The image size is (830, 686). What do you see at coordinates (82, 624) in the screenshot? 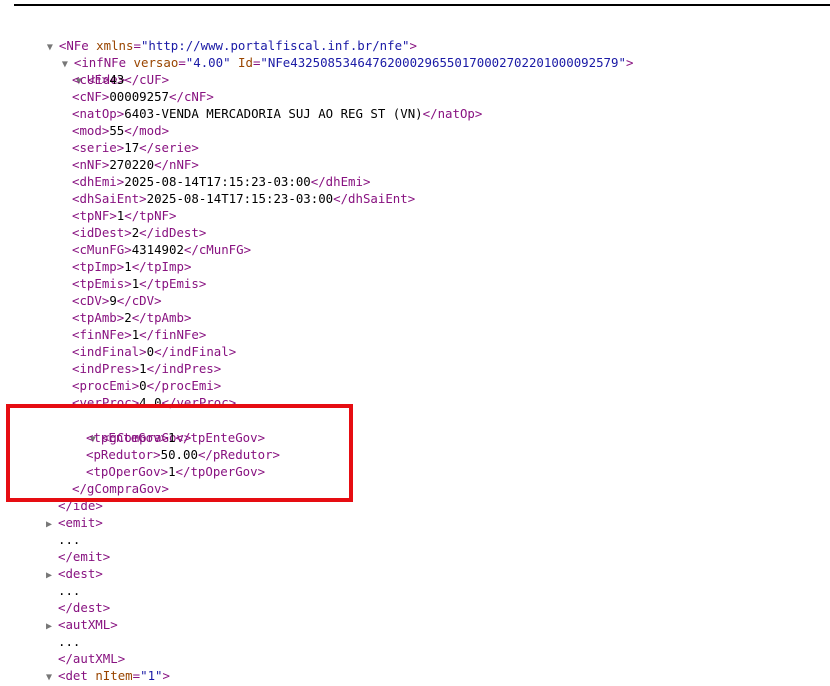
I see `xml-node-autxml: ▶ <autXML>` at bounding box center [82, 624].